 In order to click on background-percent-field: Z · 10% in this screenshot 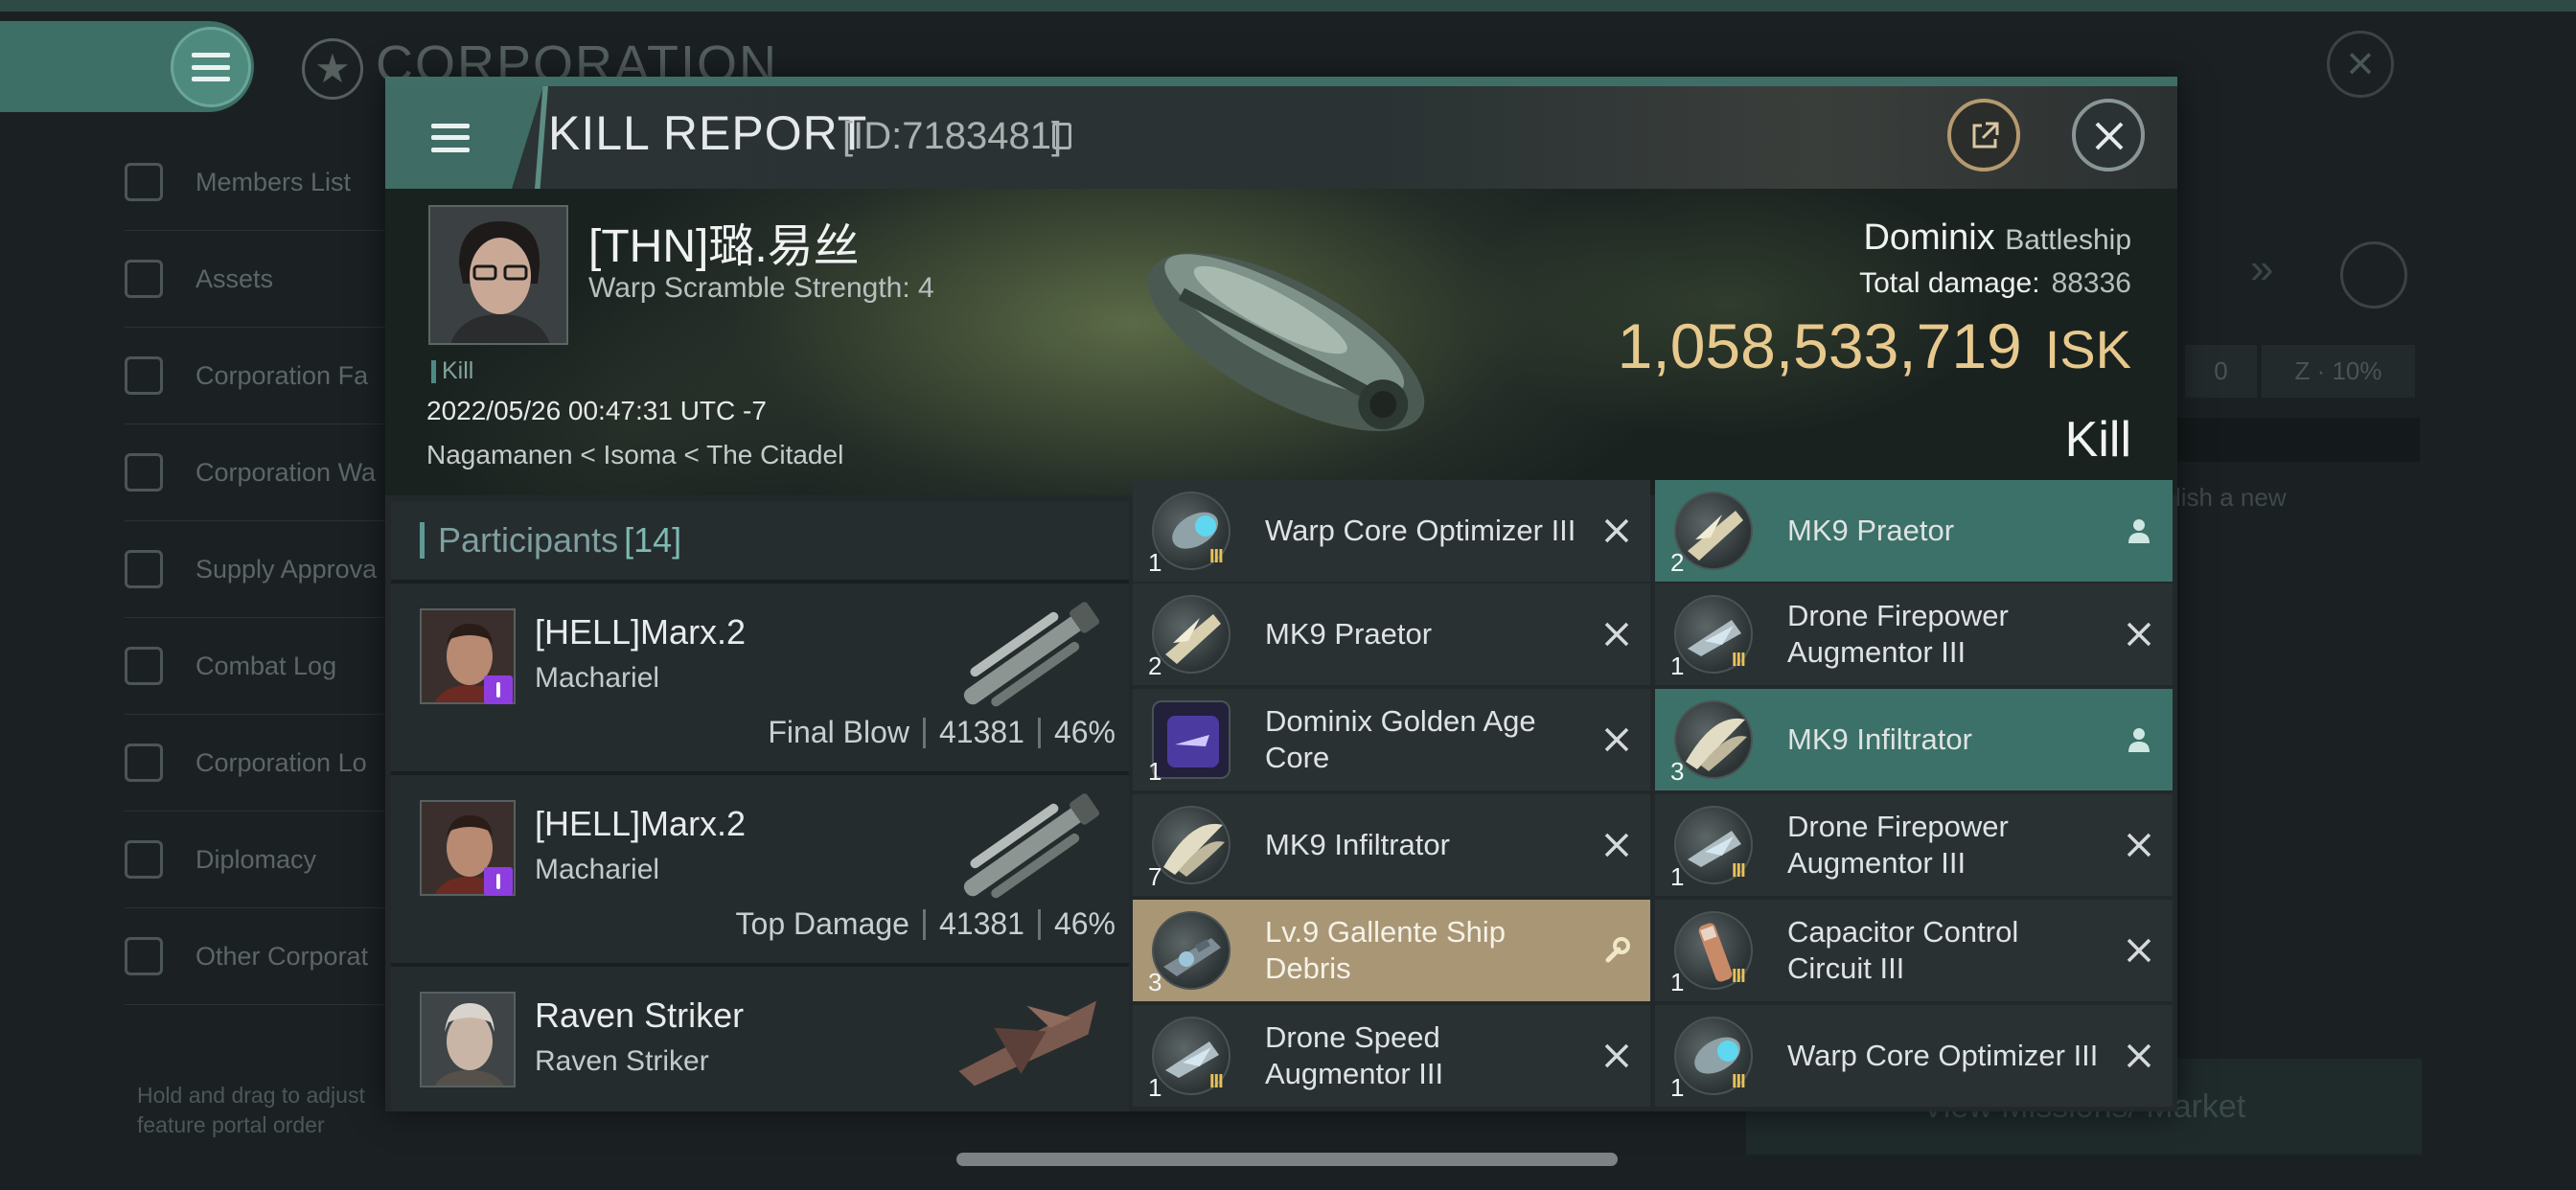, I will do `click(2338, 372)`.